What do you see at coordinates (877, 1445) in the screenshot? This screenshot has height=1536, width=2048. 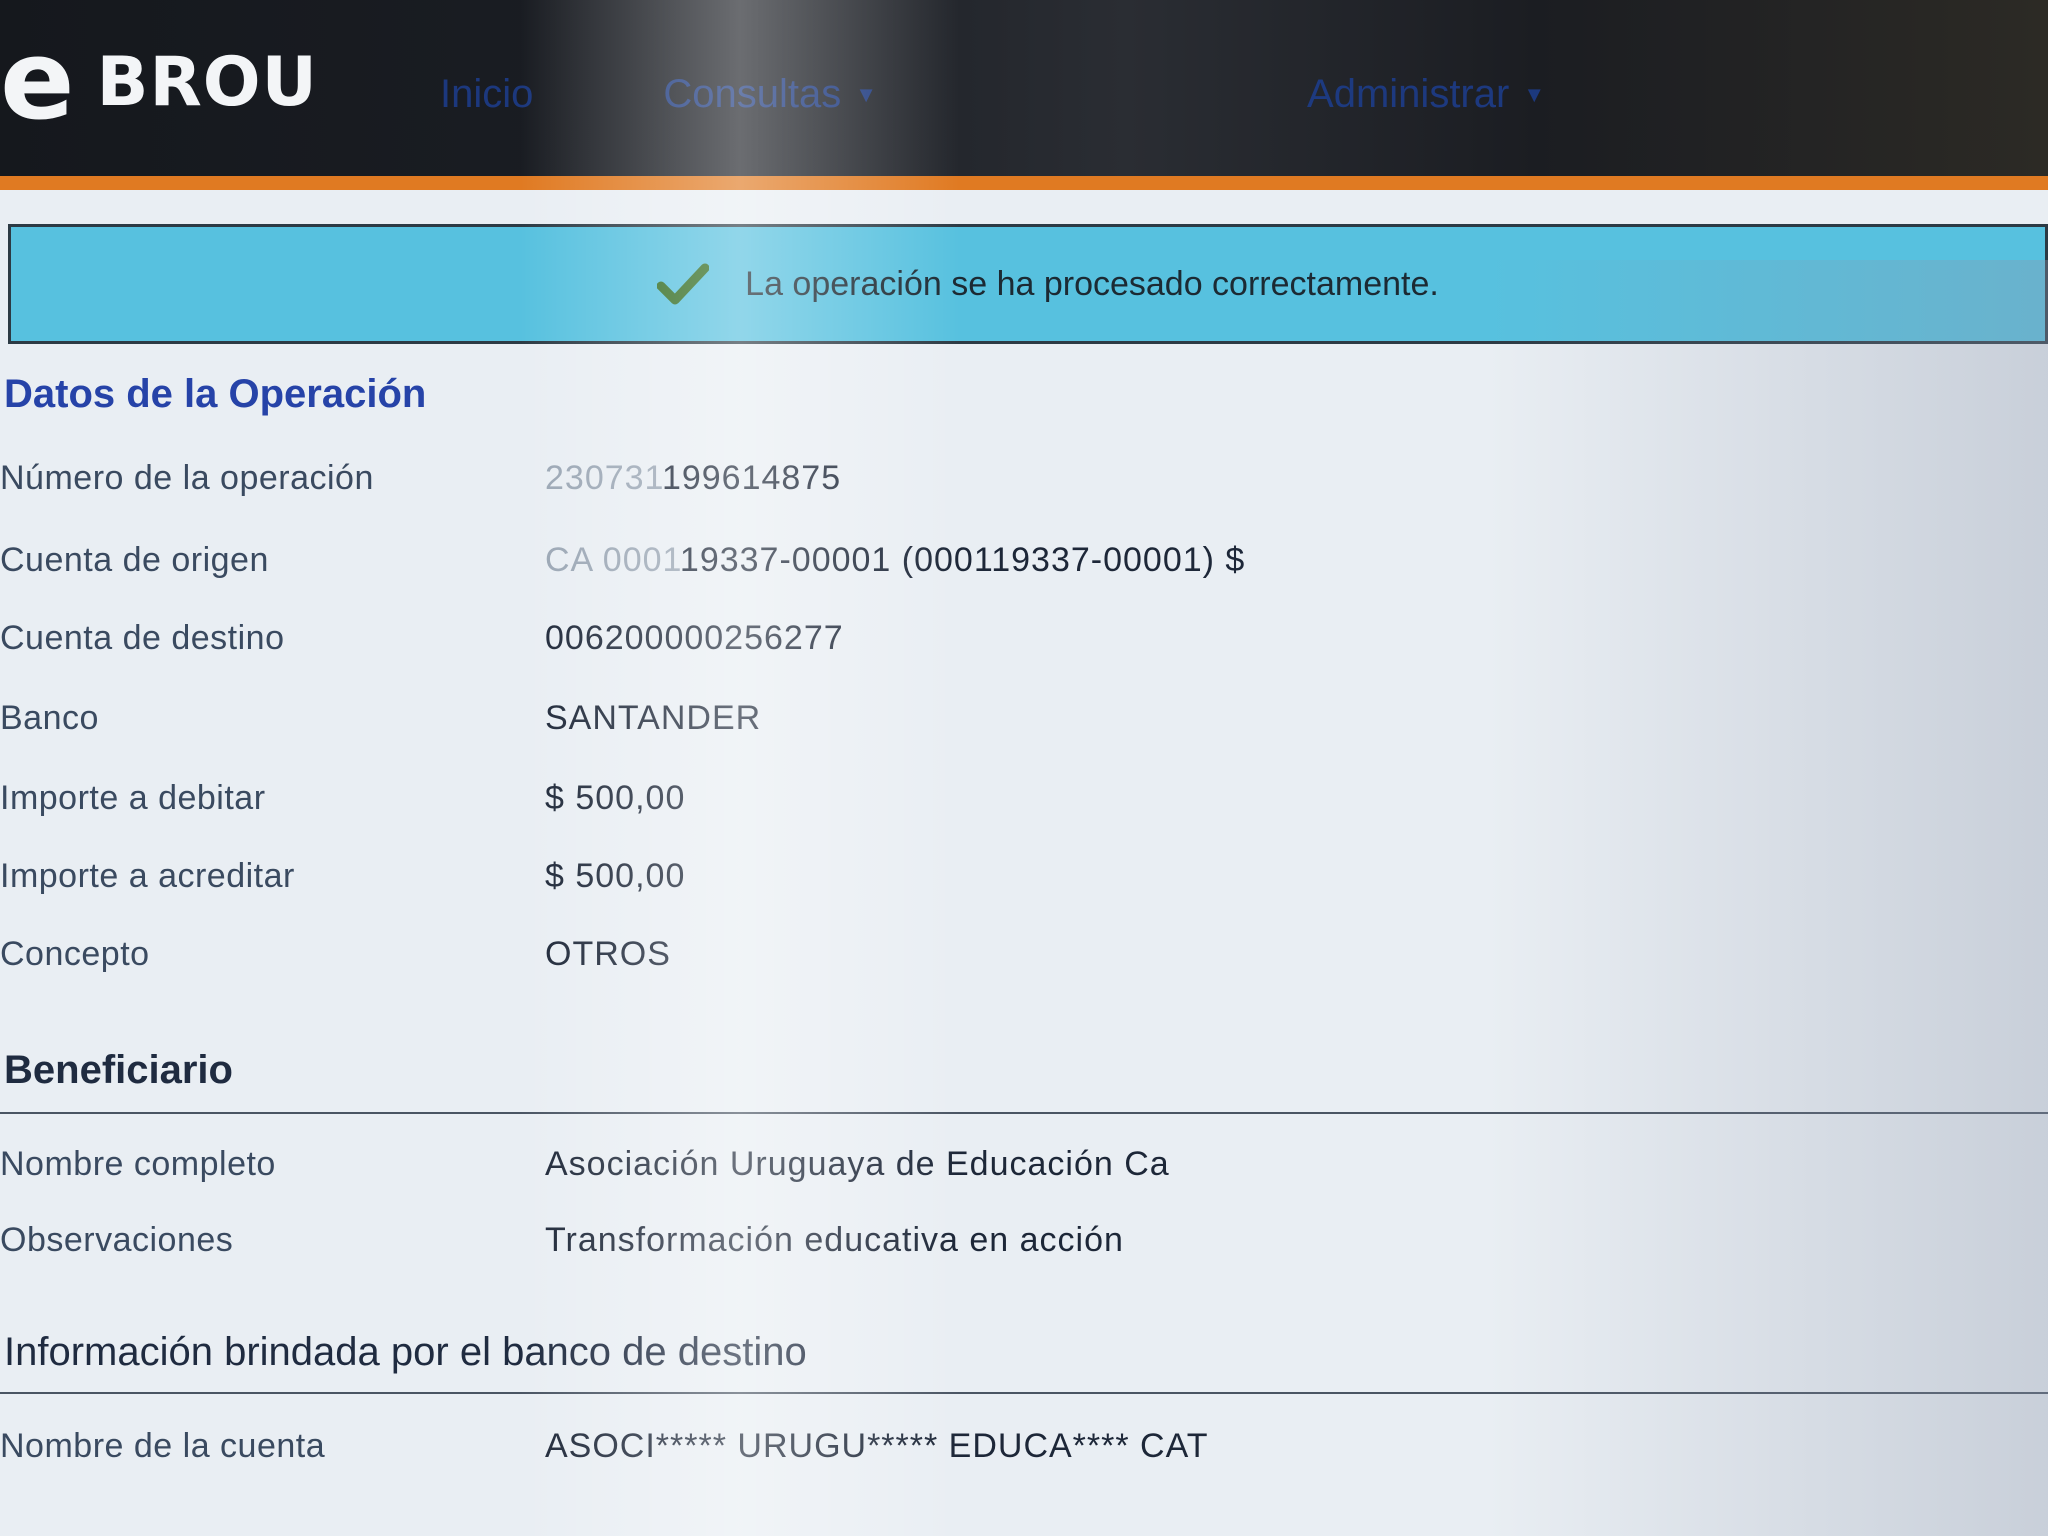 I see `value-nombre-cuenta: ASOCI***** URUGU***** EDUCA**** CAT` at bounding box center [877, 1445].